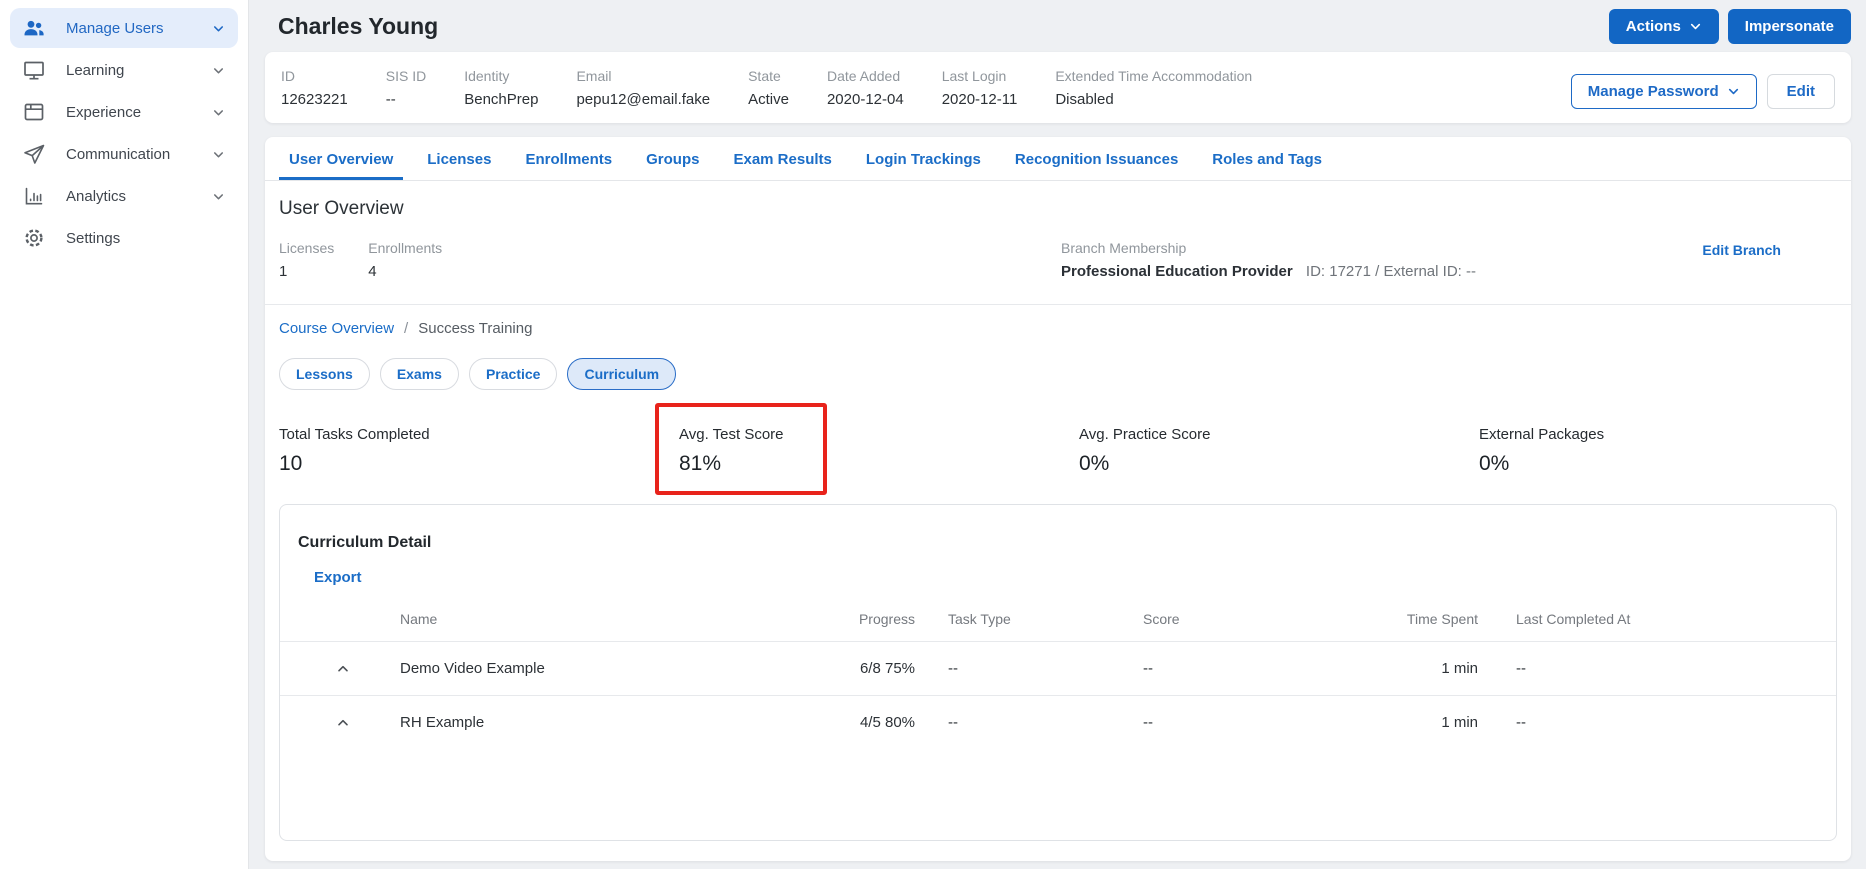 This screenshot has height=869, width=1866. What do you see at coordinates (979, 619) in the screenshot?
I see `col-header-task-type: Task Type` at bounding box center [979, 619].